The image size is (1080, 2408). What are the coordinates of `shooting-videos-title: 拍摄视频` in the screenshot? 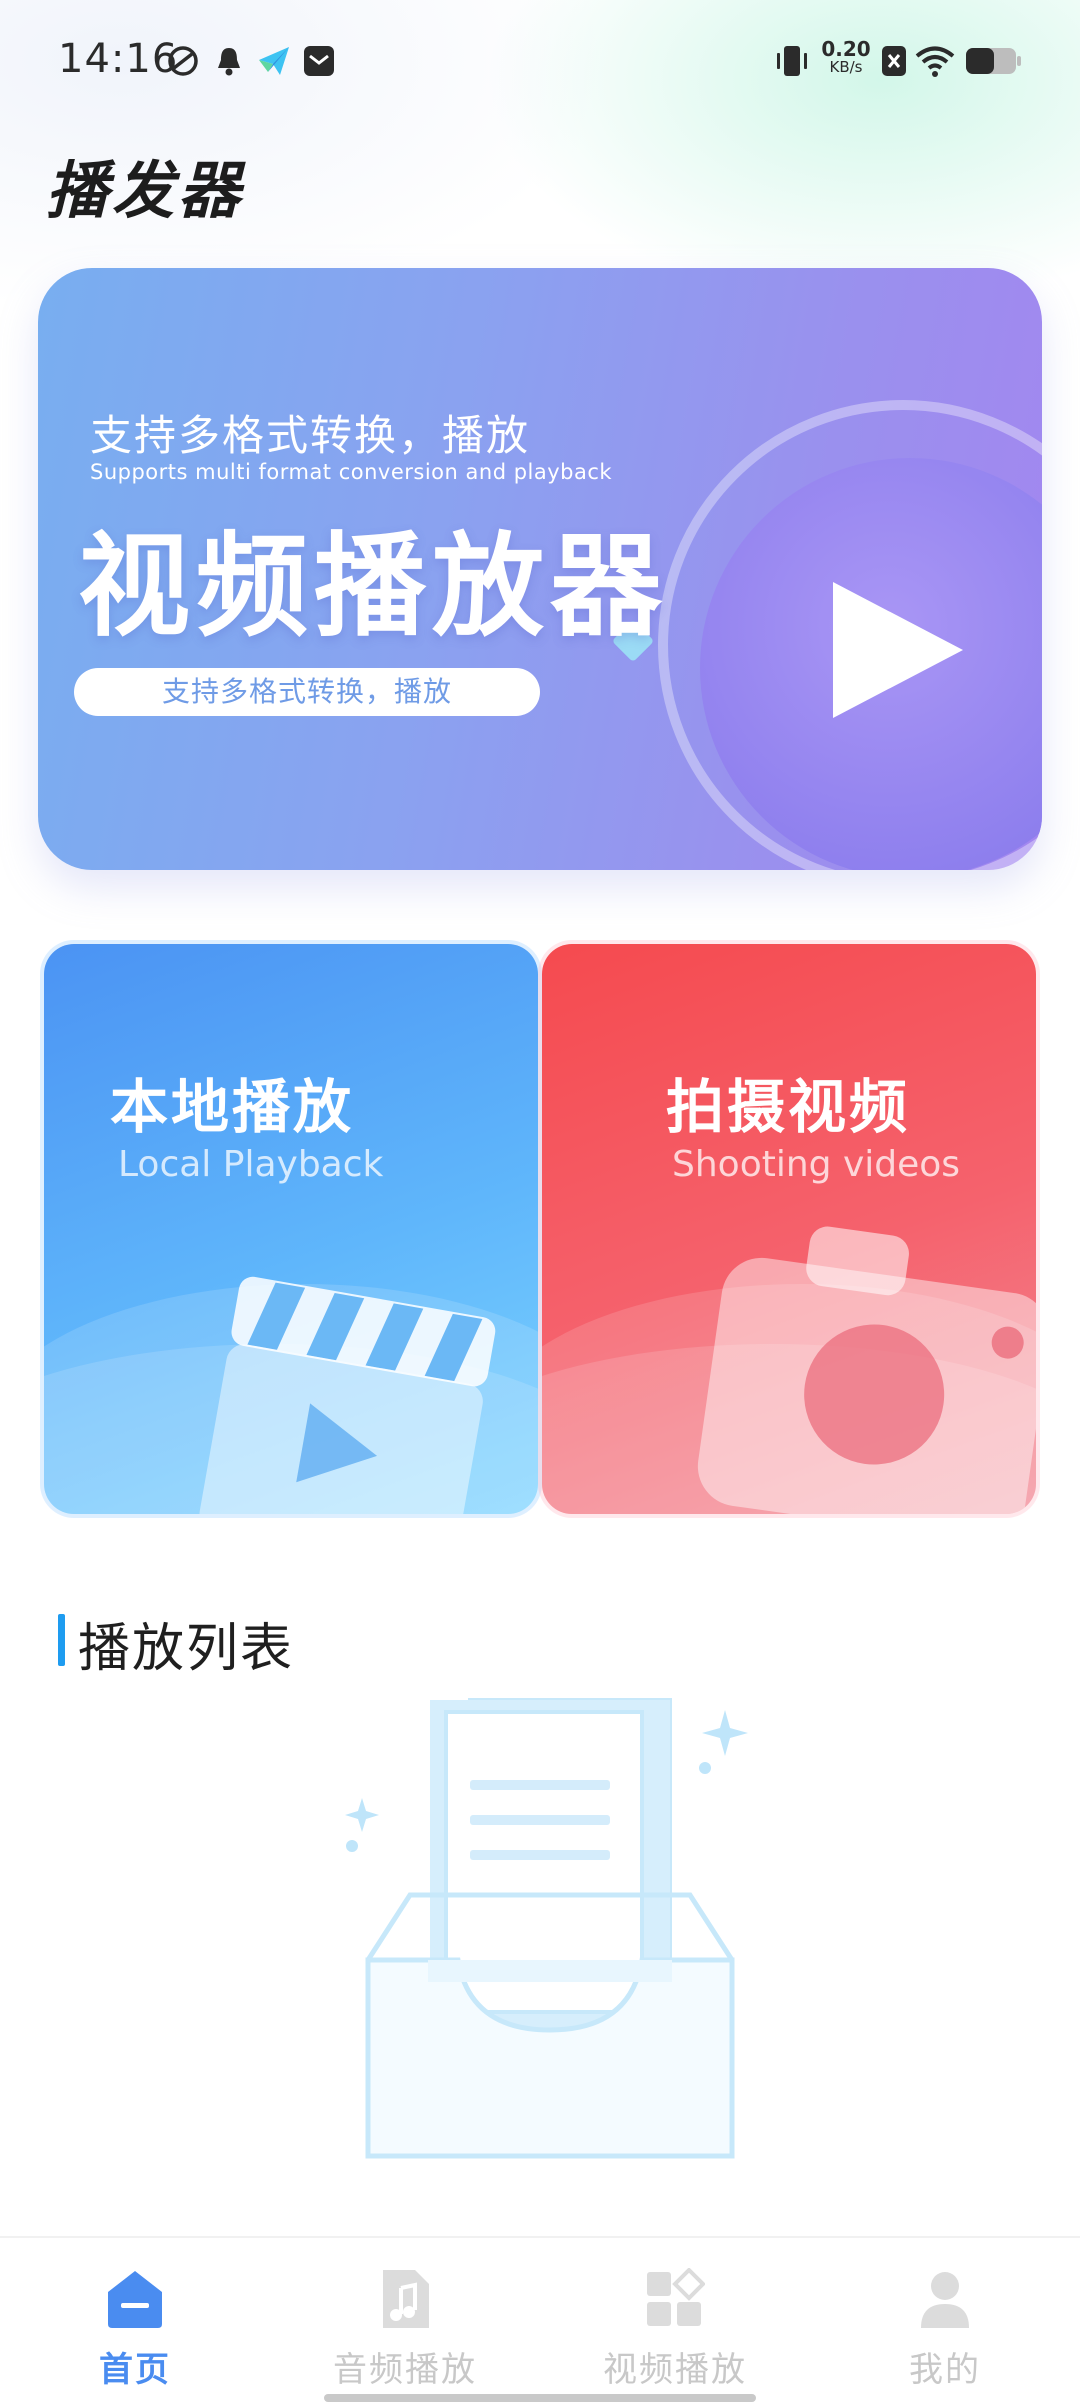 It's located at (788, 1107).